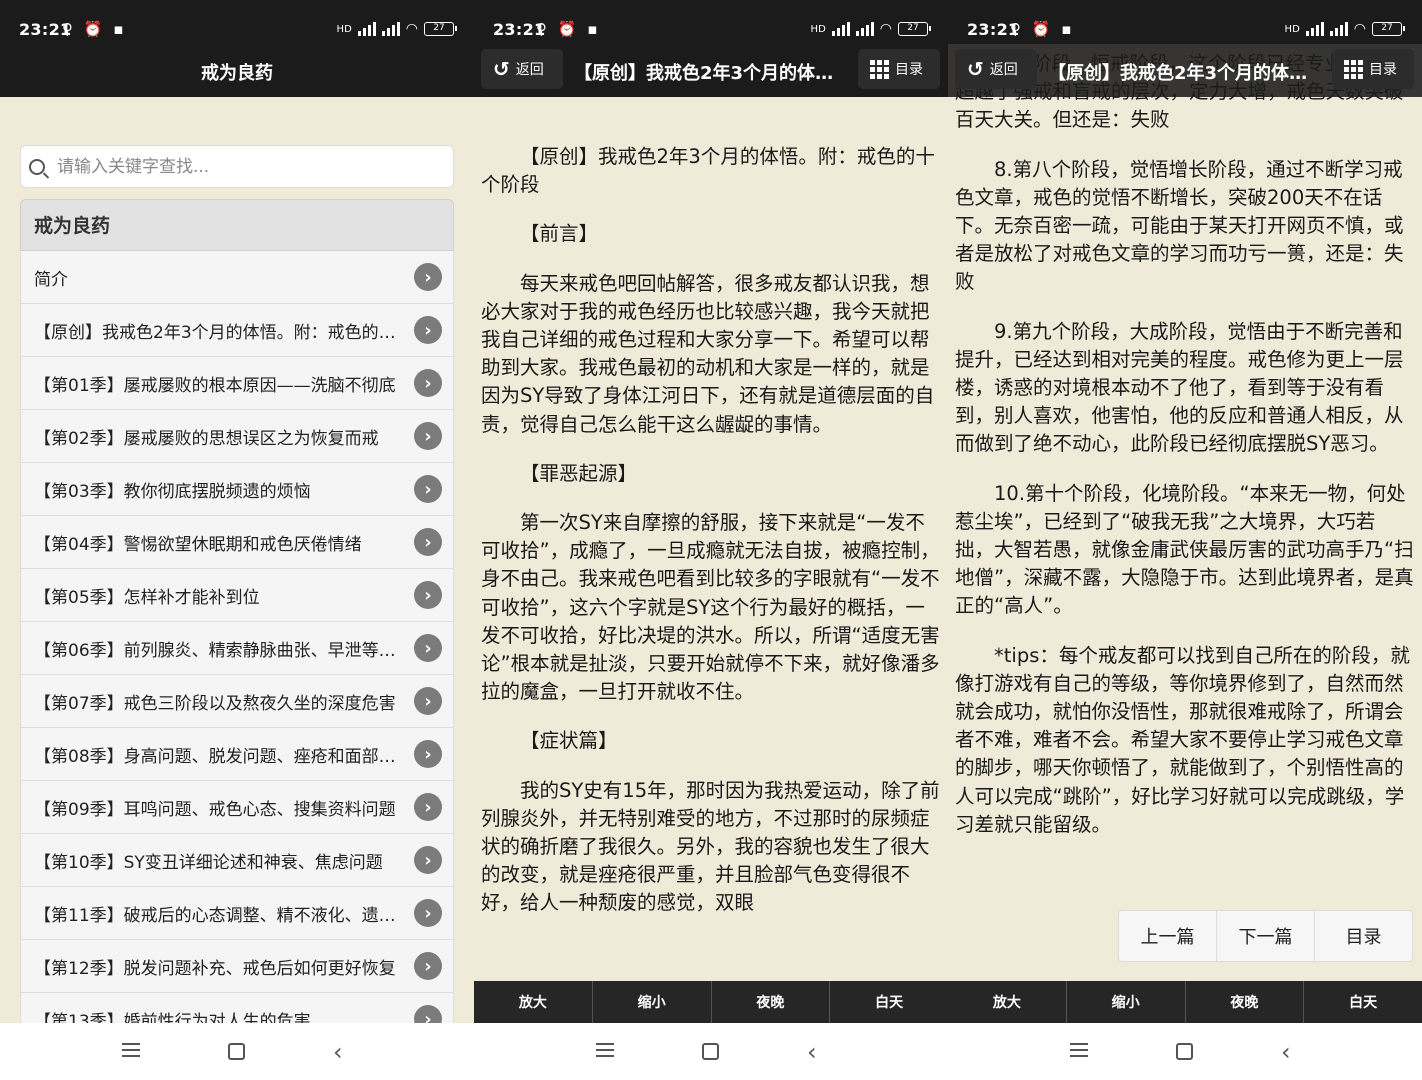 The height and width of the screenshot is (1080, 1422). What do you see at coordinates (223, 756) in the screenshot?
I see `list-item-label: 【第08季】身高问题、脱发问题、痤疮和面部问题` at bounding box center [223, 756].